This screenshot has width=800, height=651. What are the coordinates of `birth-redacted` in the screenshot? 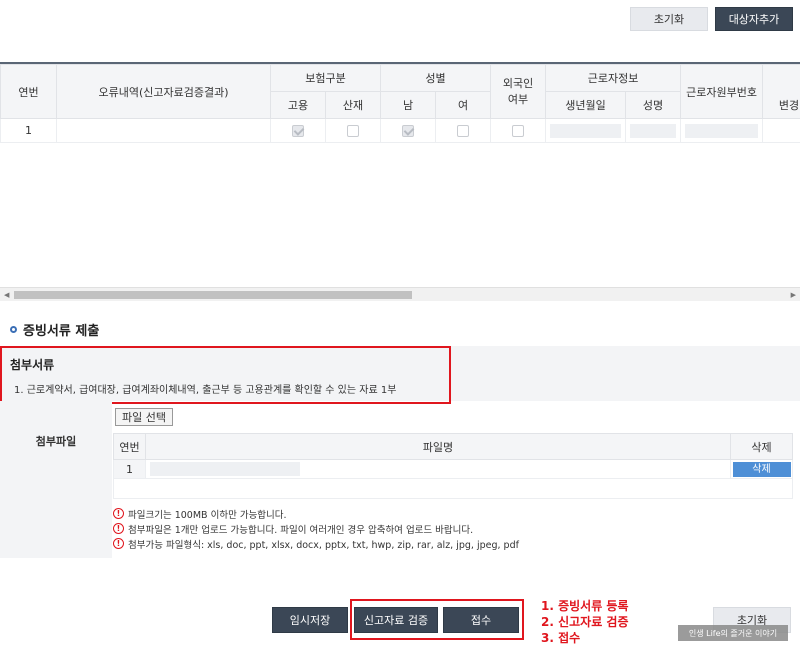 It's located at (586, 130).